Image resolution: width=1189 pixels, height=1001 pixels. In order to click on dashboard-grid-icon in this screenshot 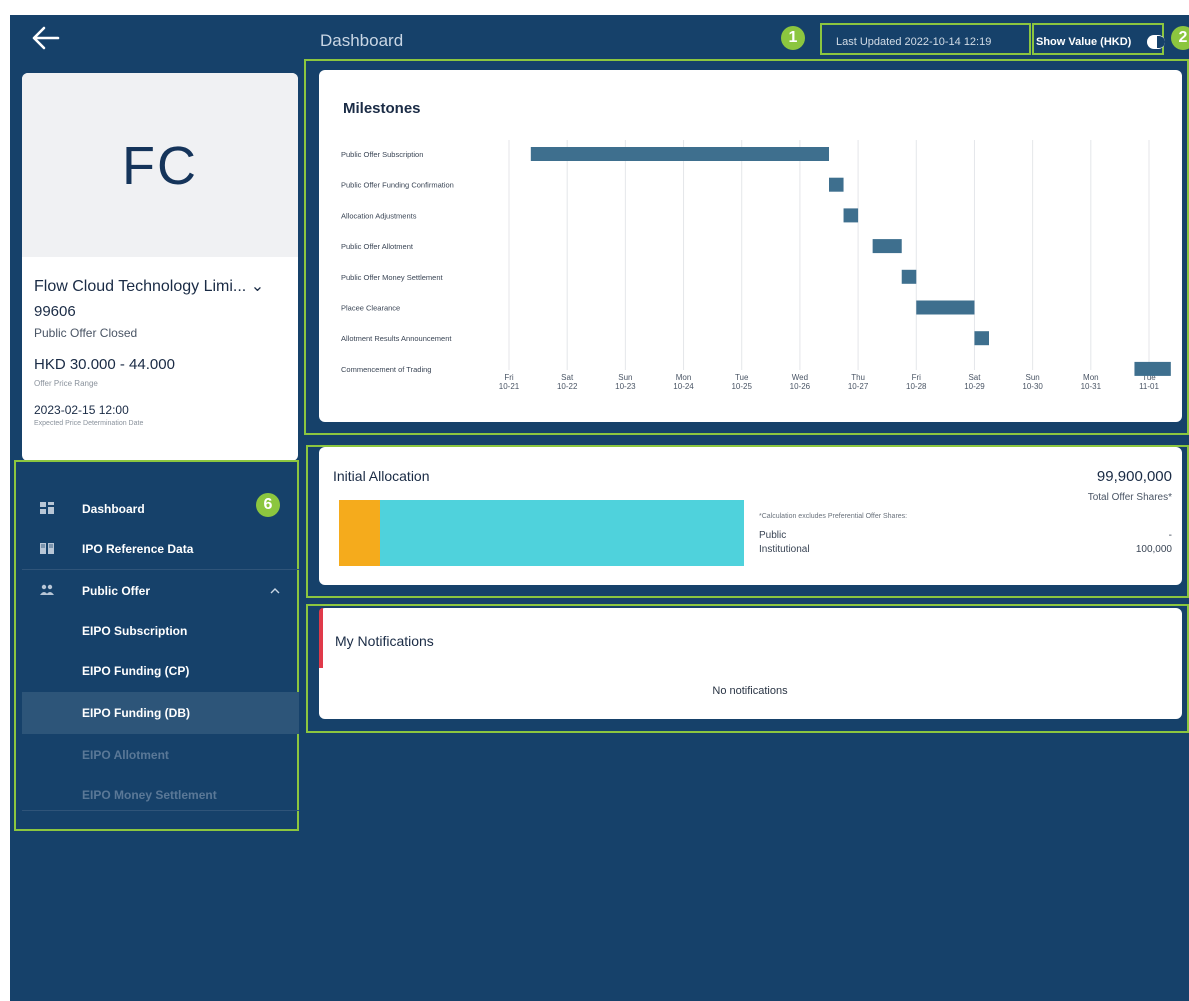, I will do `click(47, 508)`.